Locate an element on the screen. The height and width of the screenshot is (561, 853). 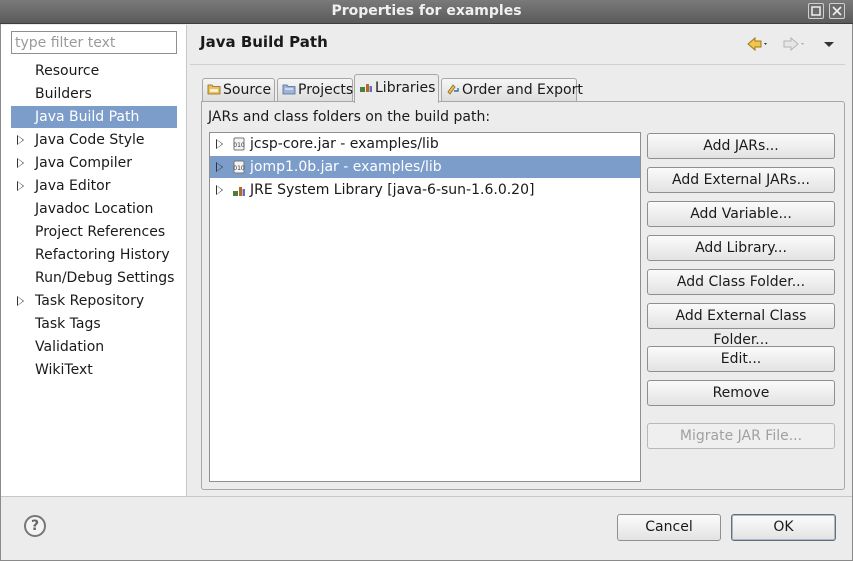
tab-label: Libraries is located at coordinates (405, 88).